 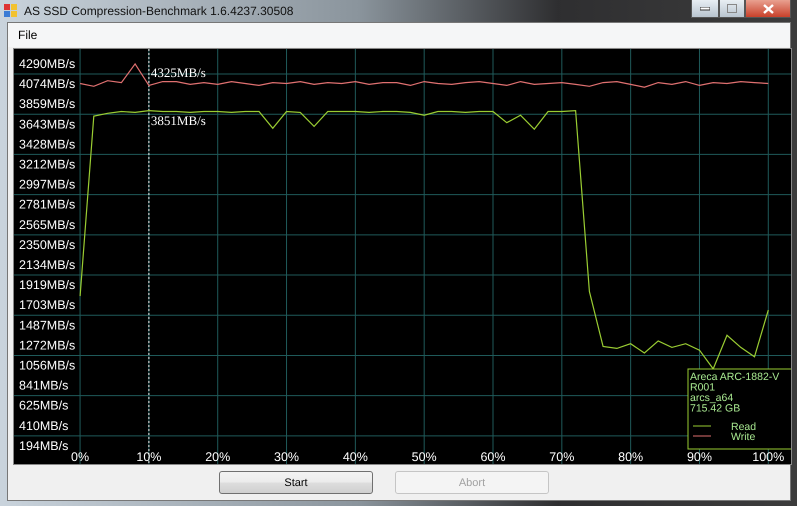 What do you see at coordinates (47, 365) in the screenshot?
I see `y-axis-label: 1056MB/s` at bounding box center [47, 365].